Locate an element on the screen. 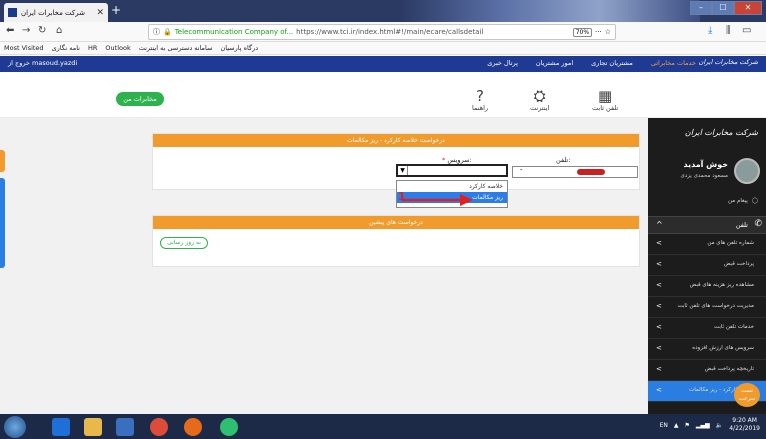  flag-icon: ⚑ is located at coordinates (687, 425).